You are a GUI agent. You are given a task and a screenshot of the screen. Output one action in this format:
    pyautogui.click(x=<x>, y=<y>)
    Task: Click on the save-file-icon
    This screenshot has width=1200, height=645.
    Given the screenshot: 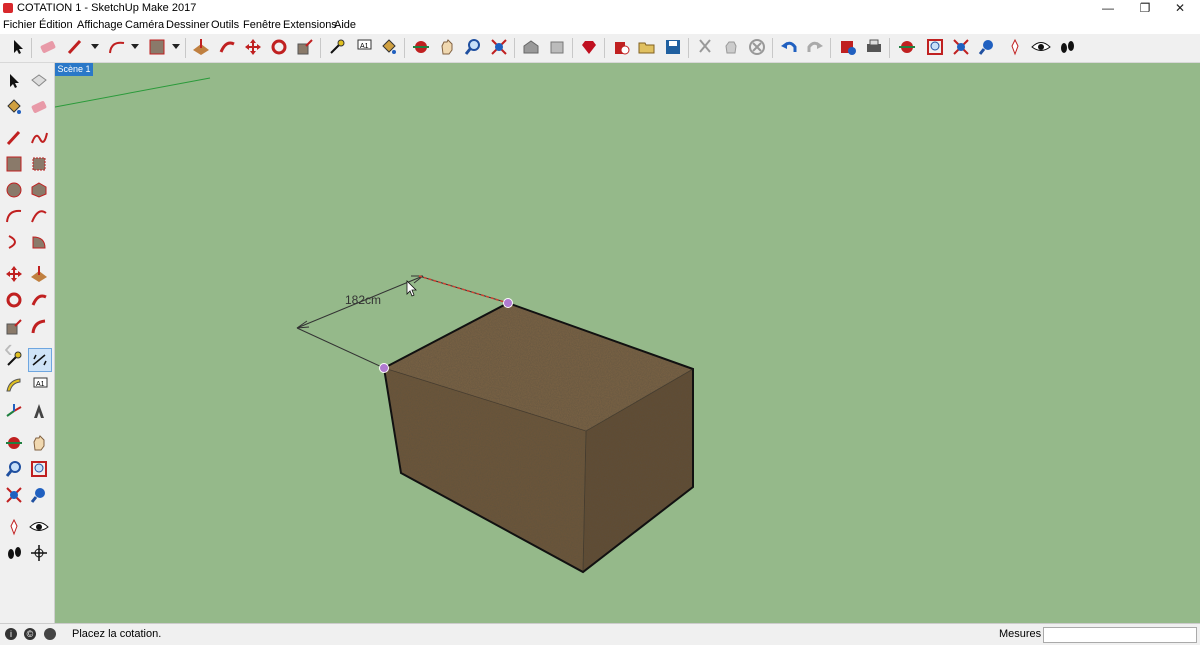 What is the action you would take?
    pyautogui.click(x=673, y=47)
    